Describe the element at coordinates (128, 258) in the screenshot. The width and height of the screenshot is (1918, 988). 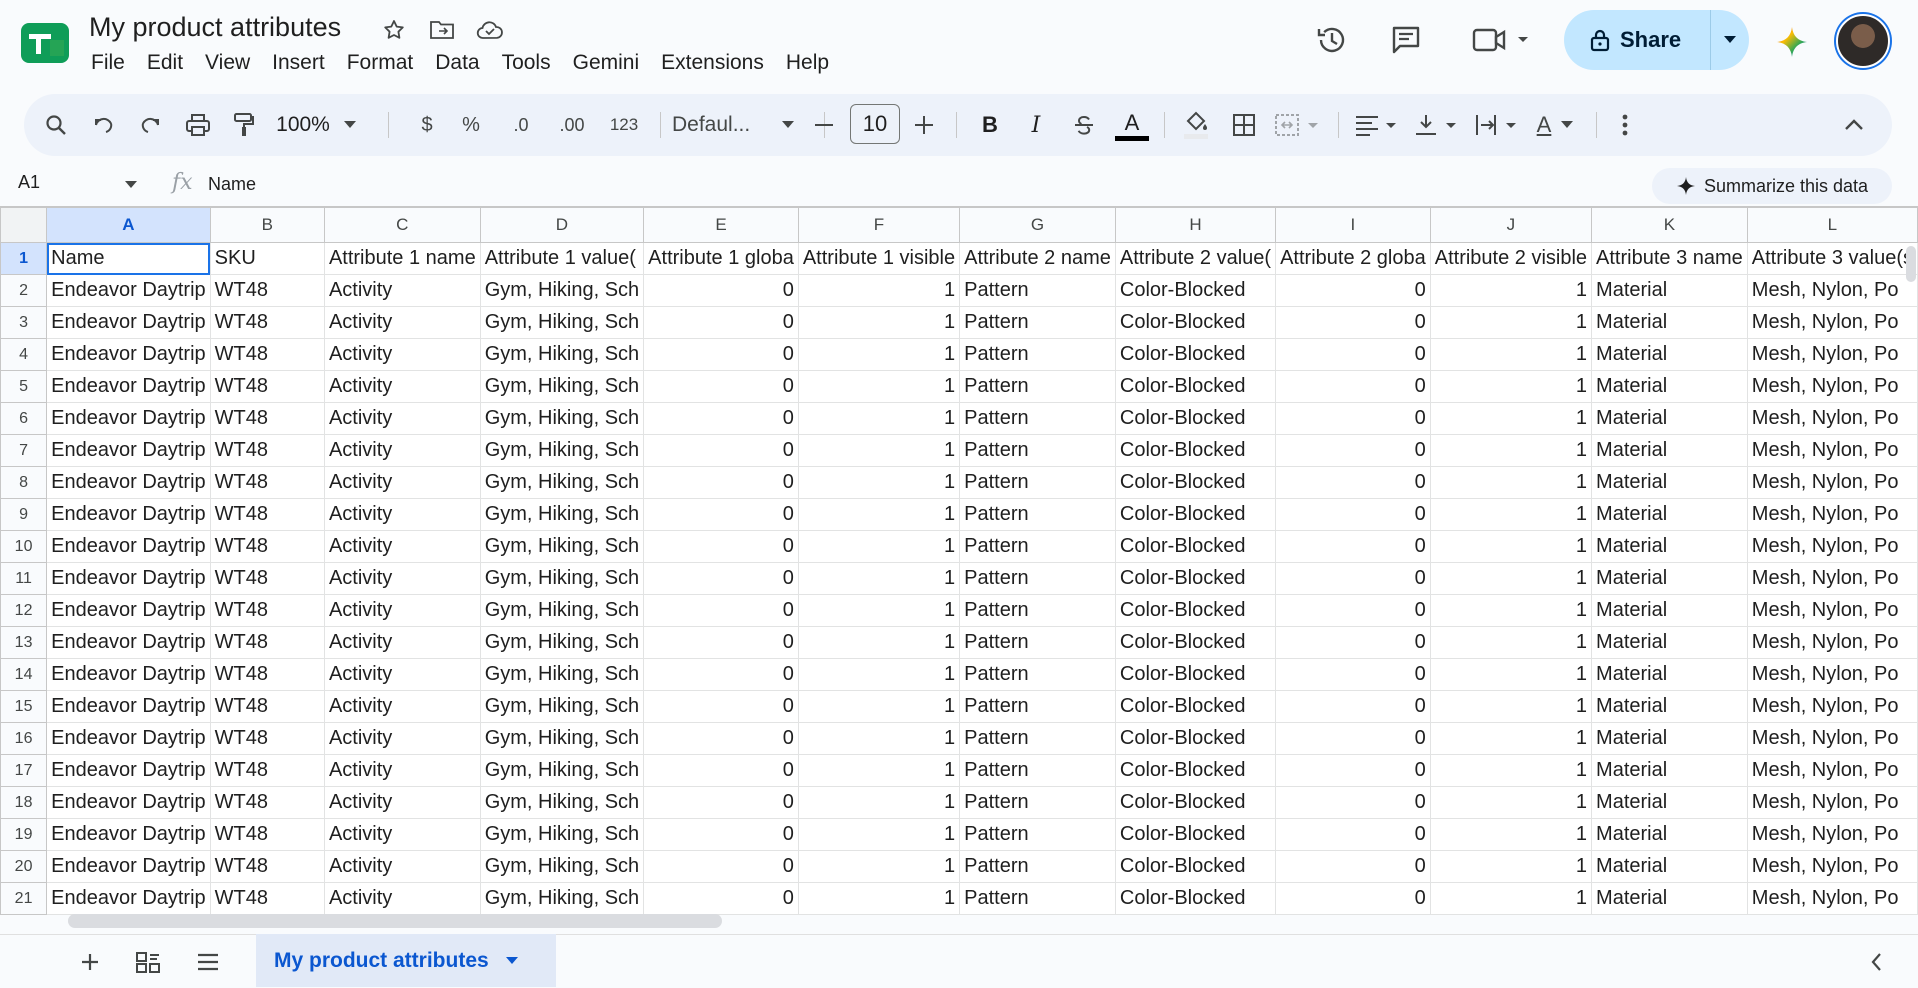
I see `header-cell: Name` at that location.